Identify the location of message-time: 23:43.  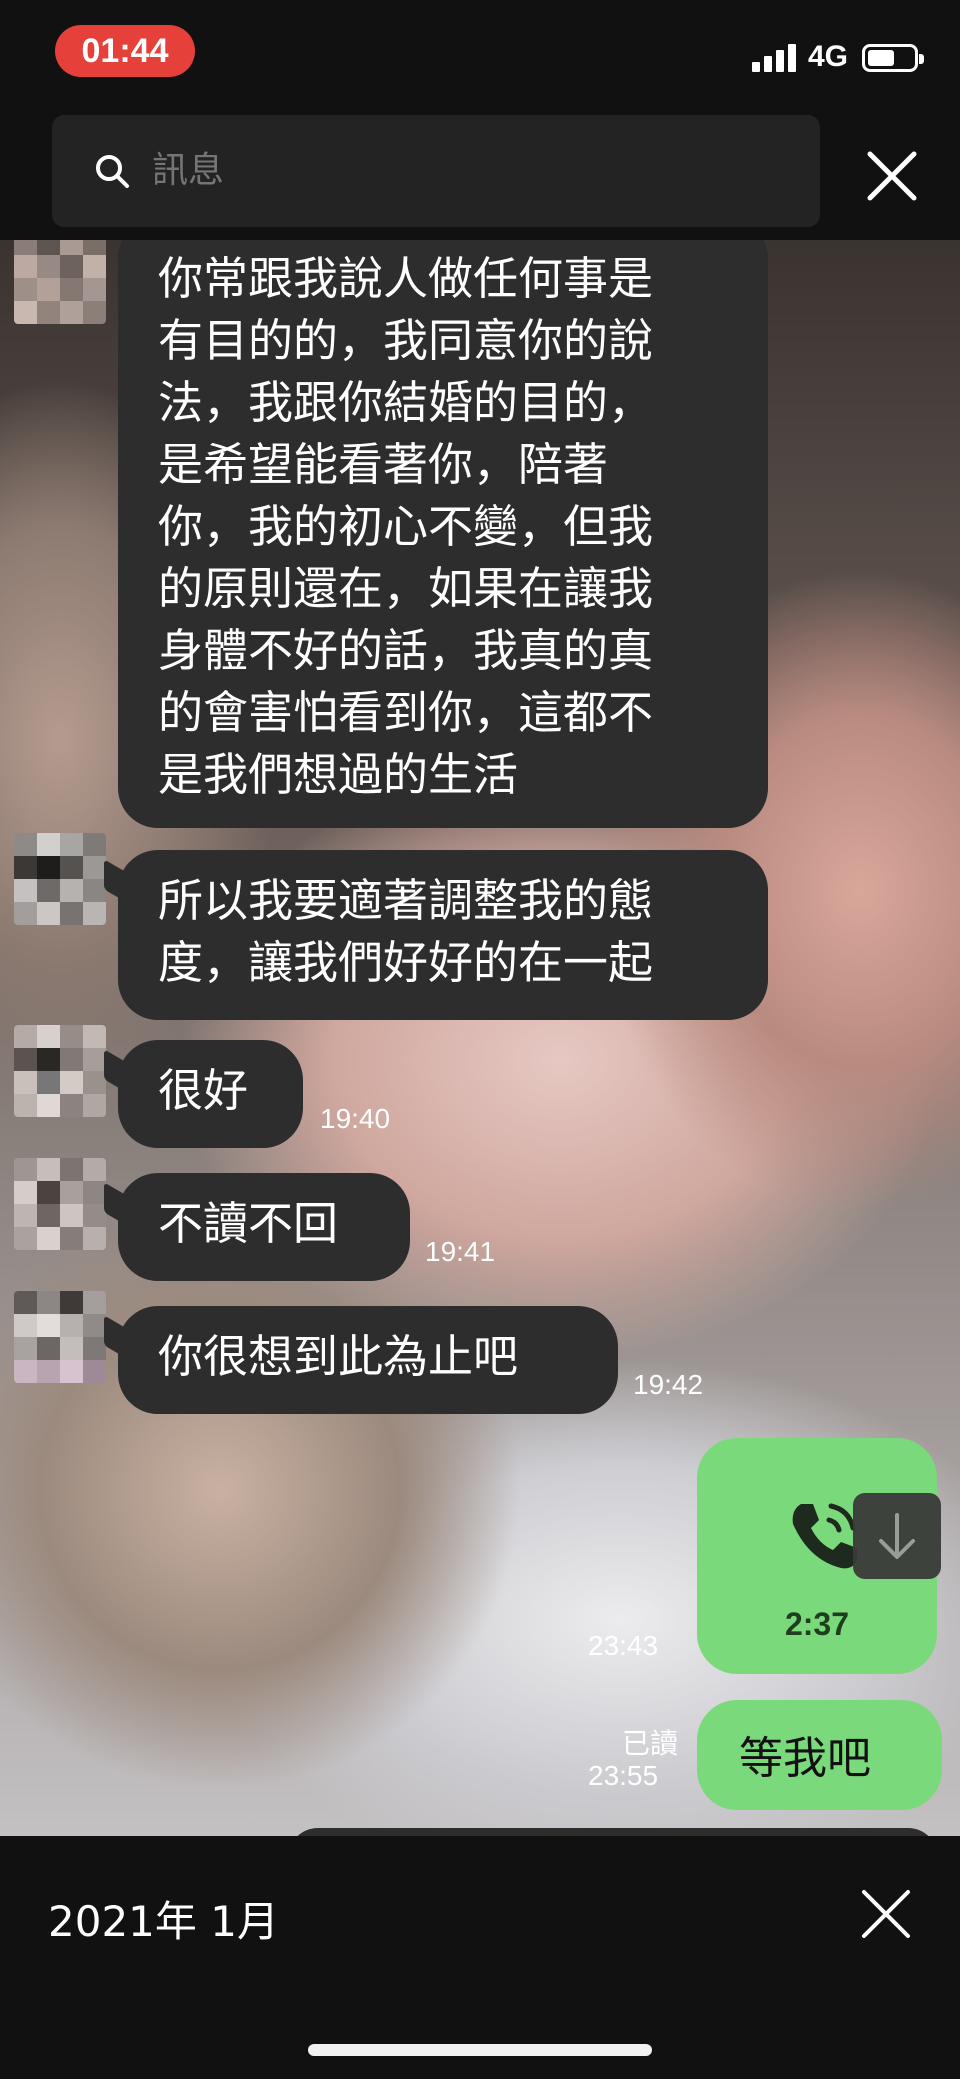
(623, 1645).